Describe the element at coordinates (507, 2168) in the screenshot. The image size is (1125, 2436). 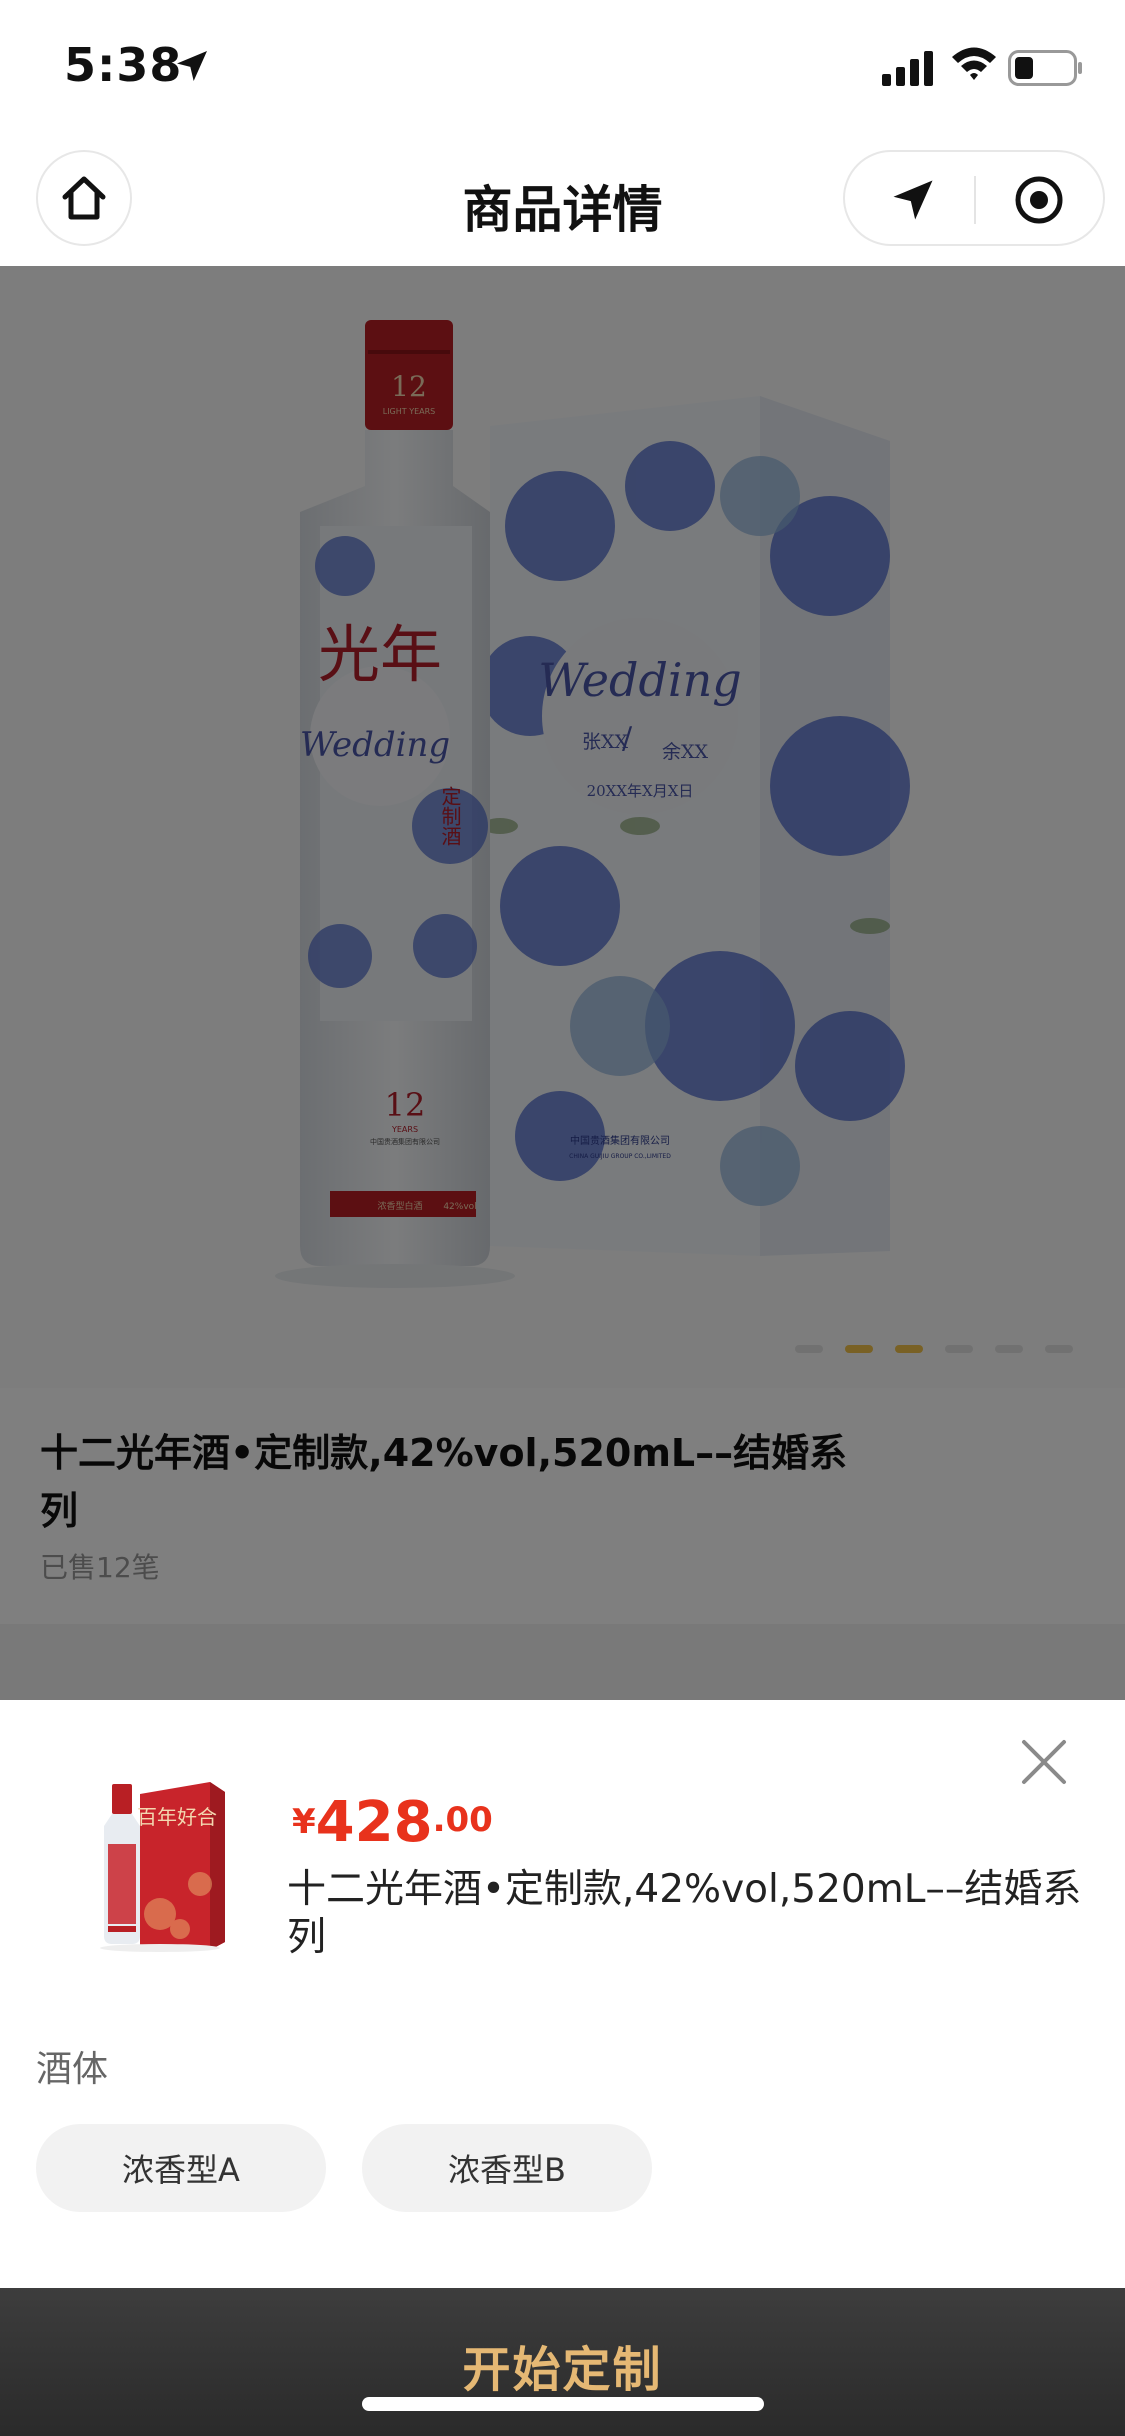
I see `option-chip-b: 浓香型B` at that location.